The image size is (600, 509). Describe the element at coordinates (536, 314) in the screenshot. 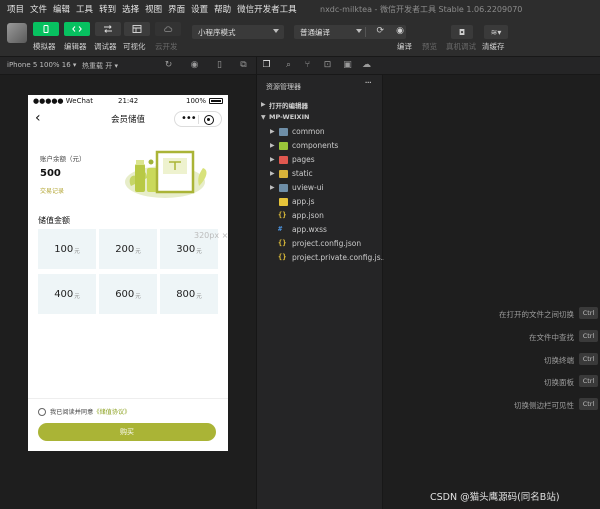

I see `shortcut-label: 在打开的文件之间切换` at that location.